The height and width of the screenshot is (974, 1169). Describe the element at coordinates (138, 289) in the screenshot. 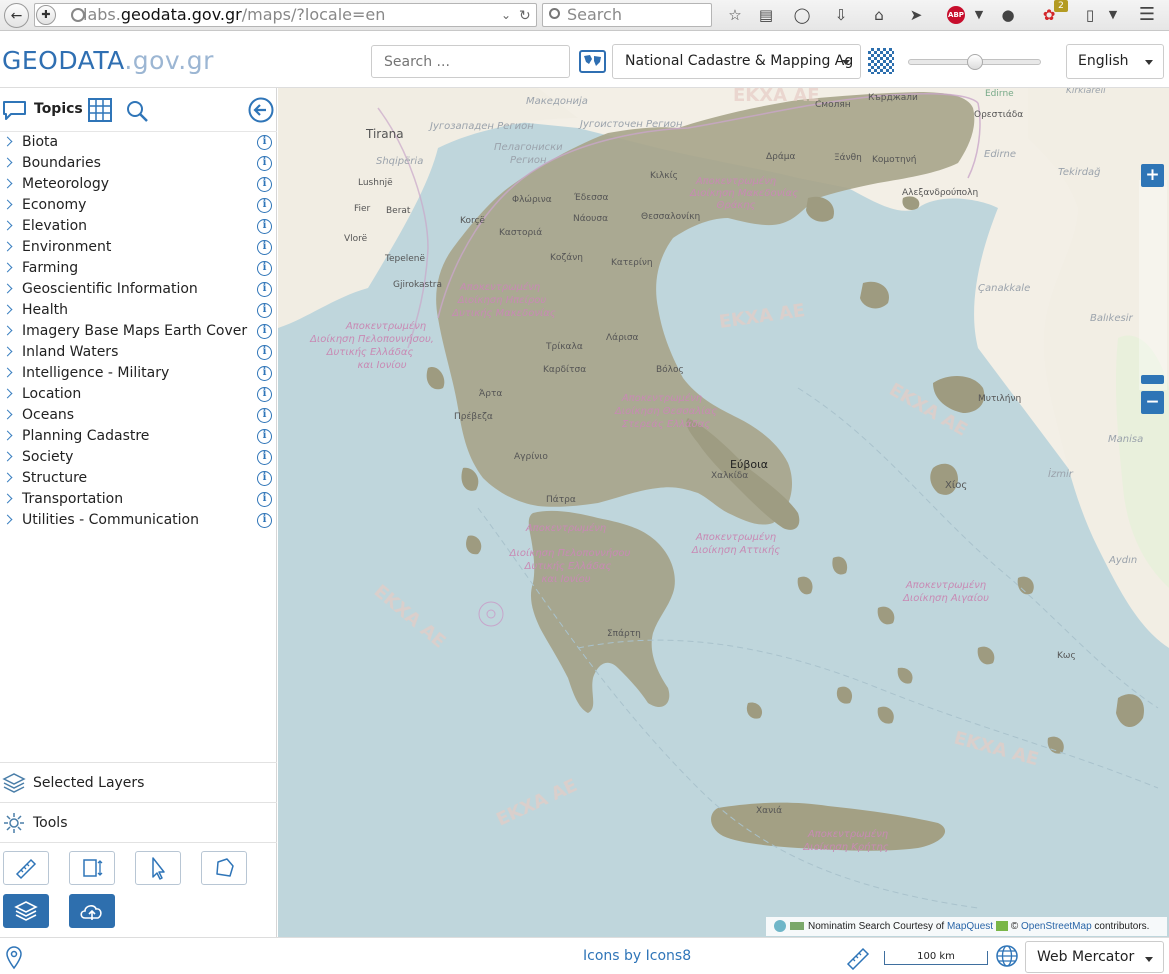

I see `topic-item: Geoscientific Information i` at that location.